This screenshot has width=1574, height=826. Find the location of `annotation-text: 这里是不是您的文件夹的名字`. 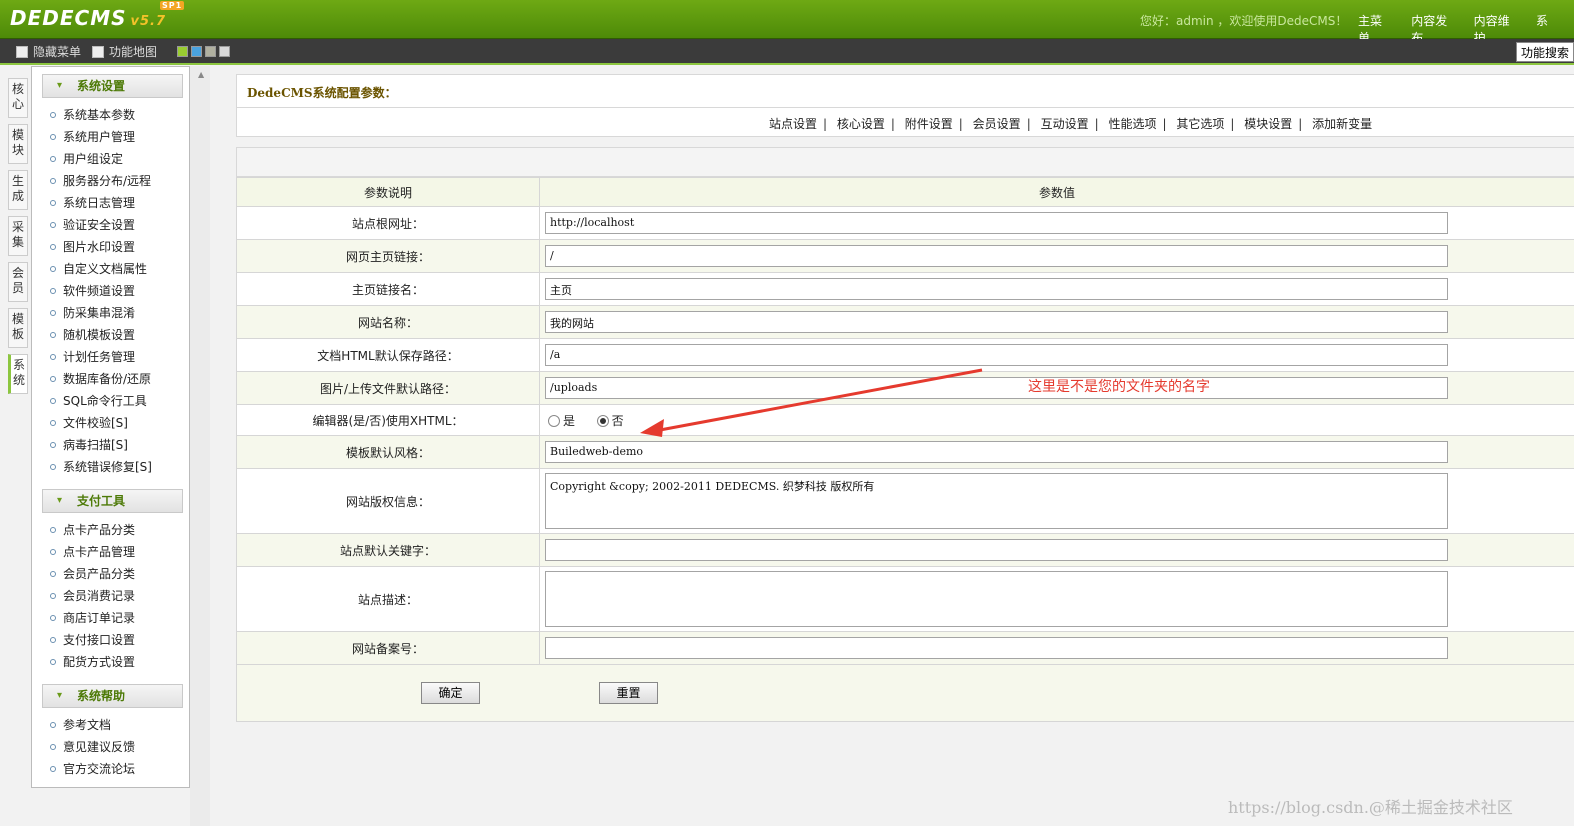

annotation-text: 这里是不是您的文件夹的名字 is located at coordinates (1119, 387).